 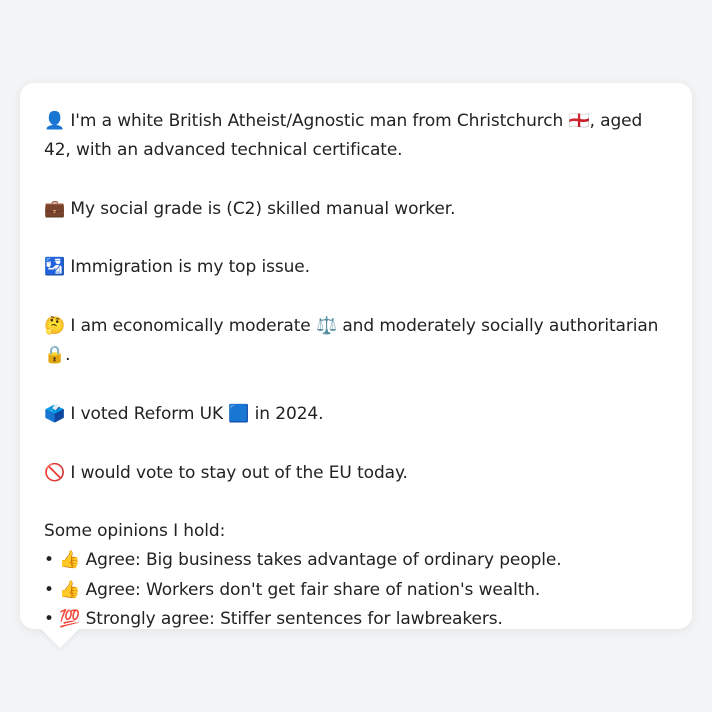 What do you see at coordinates (60, 638) in the screenshot?
I see `speech-bubble-tail` at bounding box center [60, 638].